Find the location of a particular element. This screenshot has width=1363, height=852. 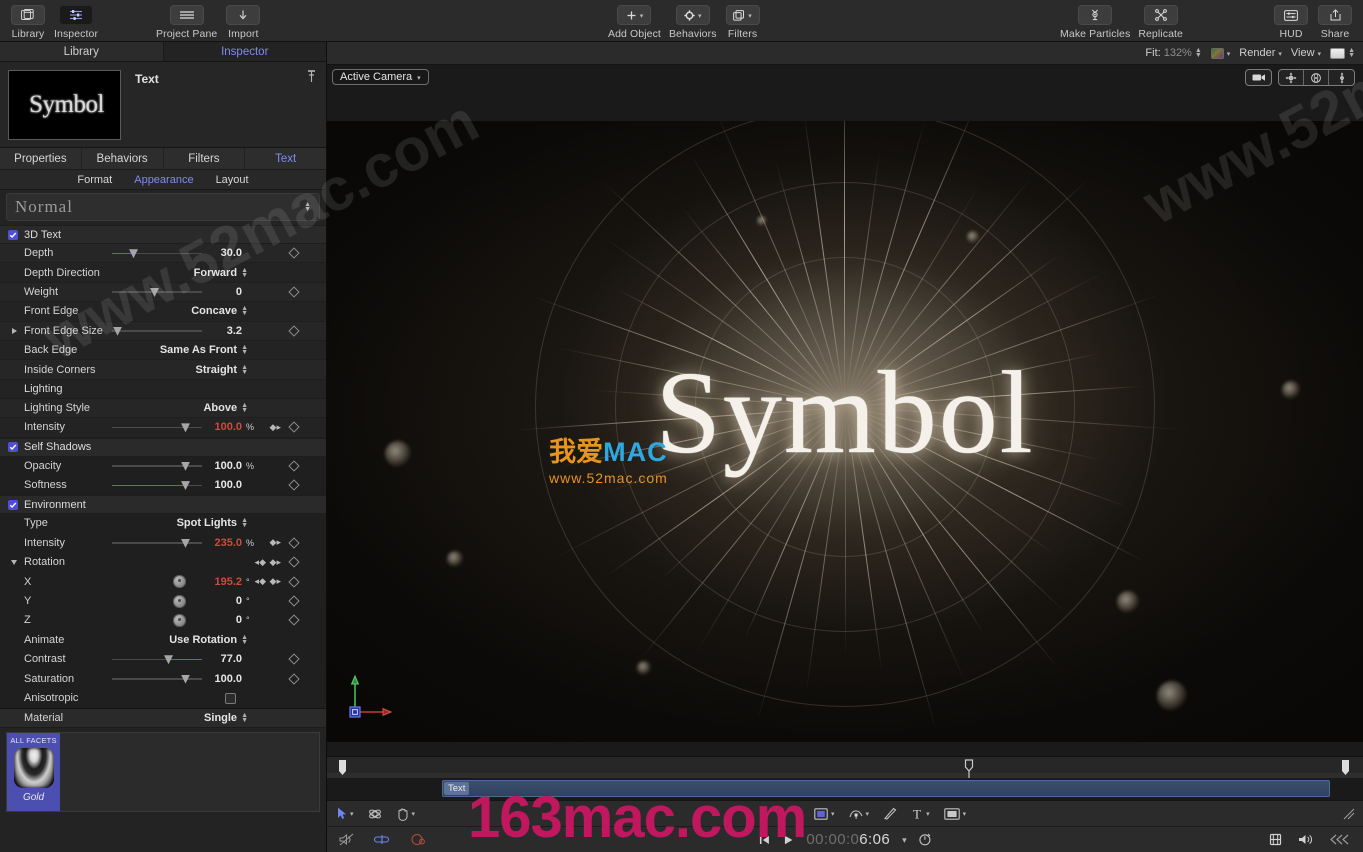

make-particles-button-box is located at coordinates (1095, 15).